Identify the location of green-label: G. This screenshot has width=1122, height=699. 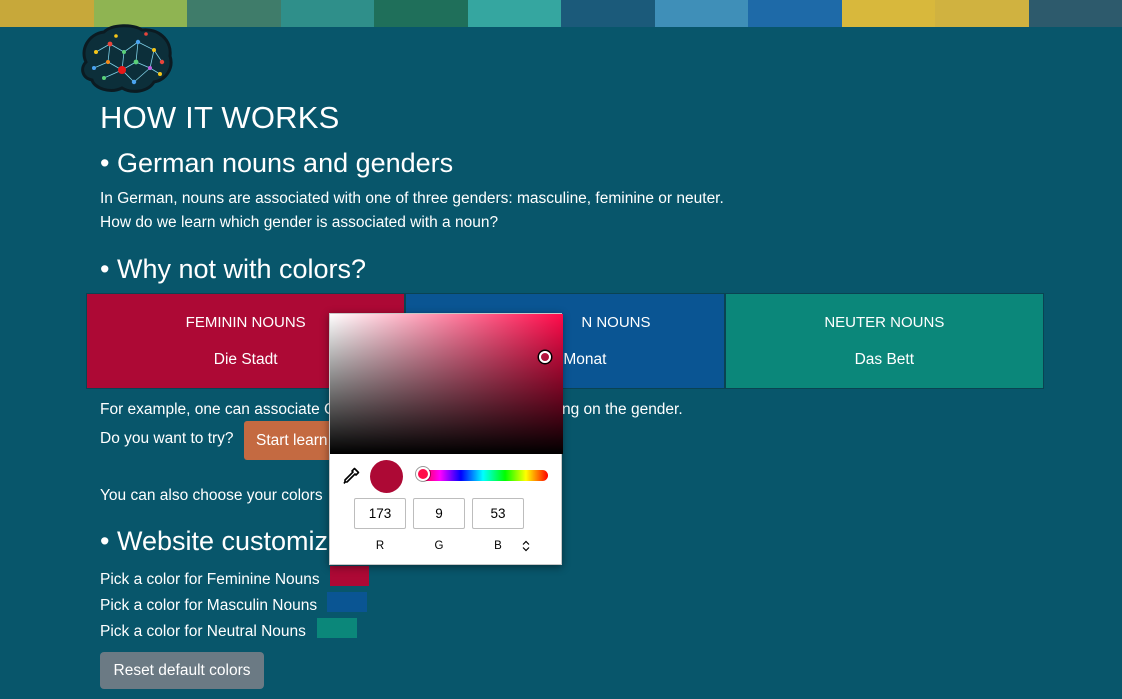
(439, 546).